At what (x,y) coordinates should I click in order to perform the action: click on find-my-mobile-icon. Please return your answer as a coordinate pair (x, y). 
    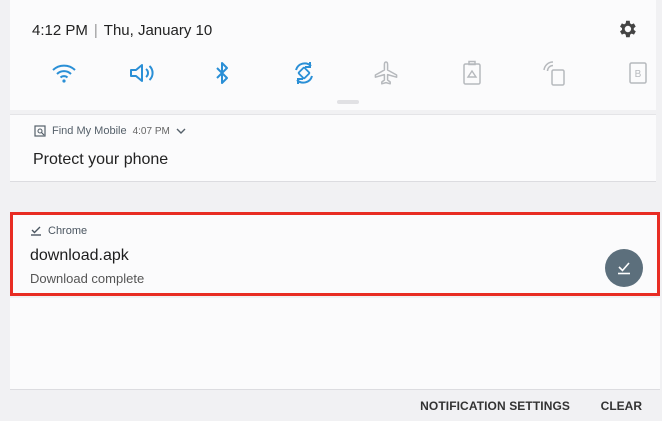
    Looking at the image, I should click on (40, 131).